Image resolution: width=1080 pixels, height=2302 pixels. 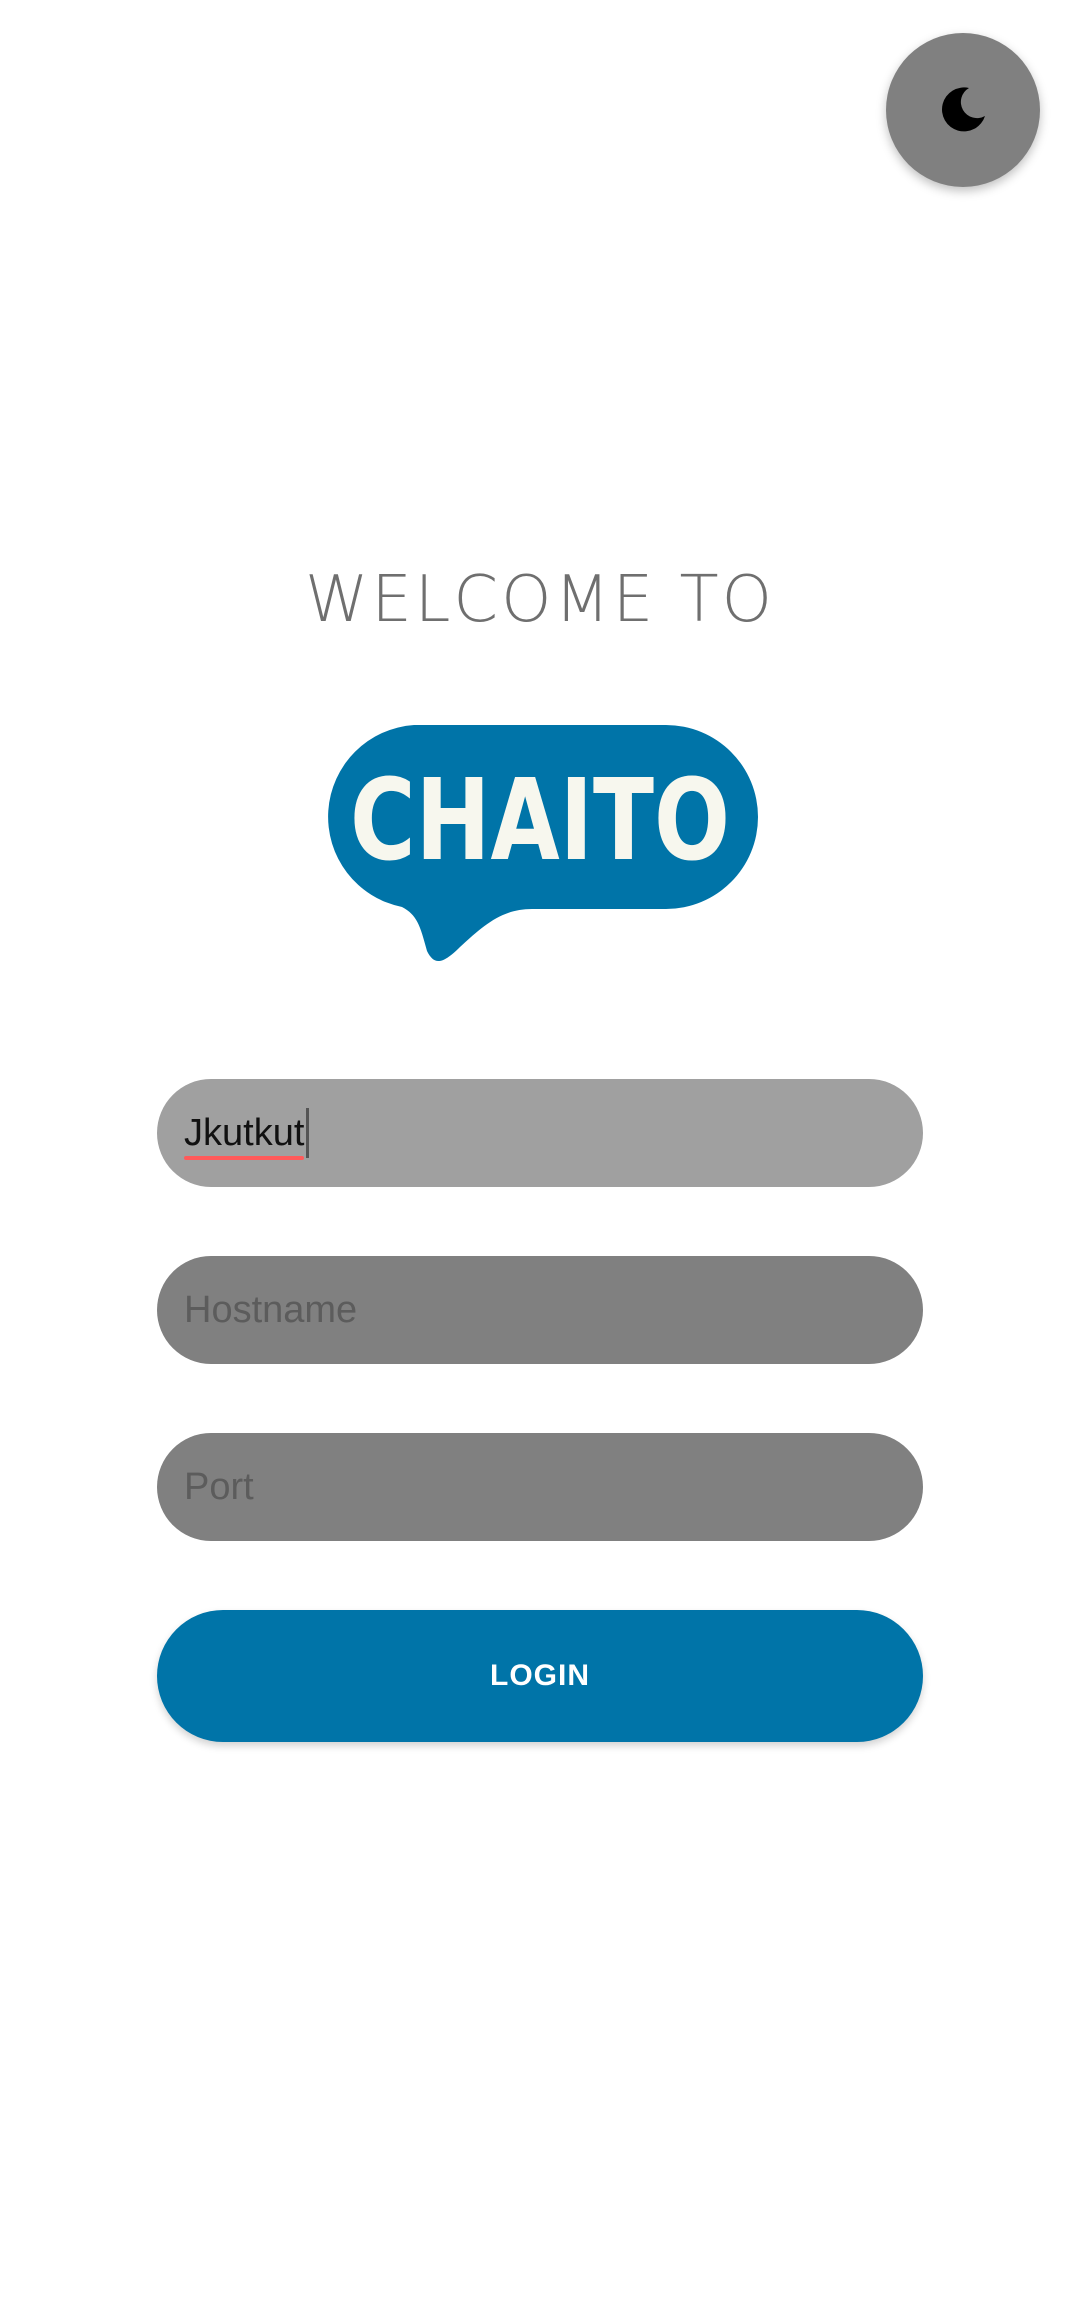 I want to click on hostname-field: Hostname, so click(x=540, y=1310).